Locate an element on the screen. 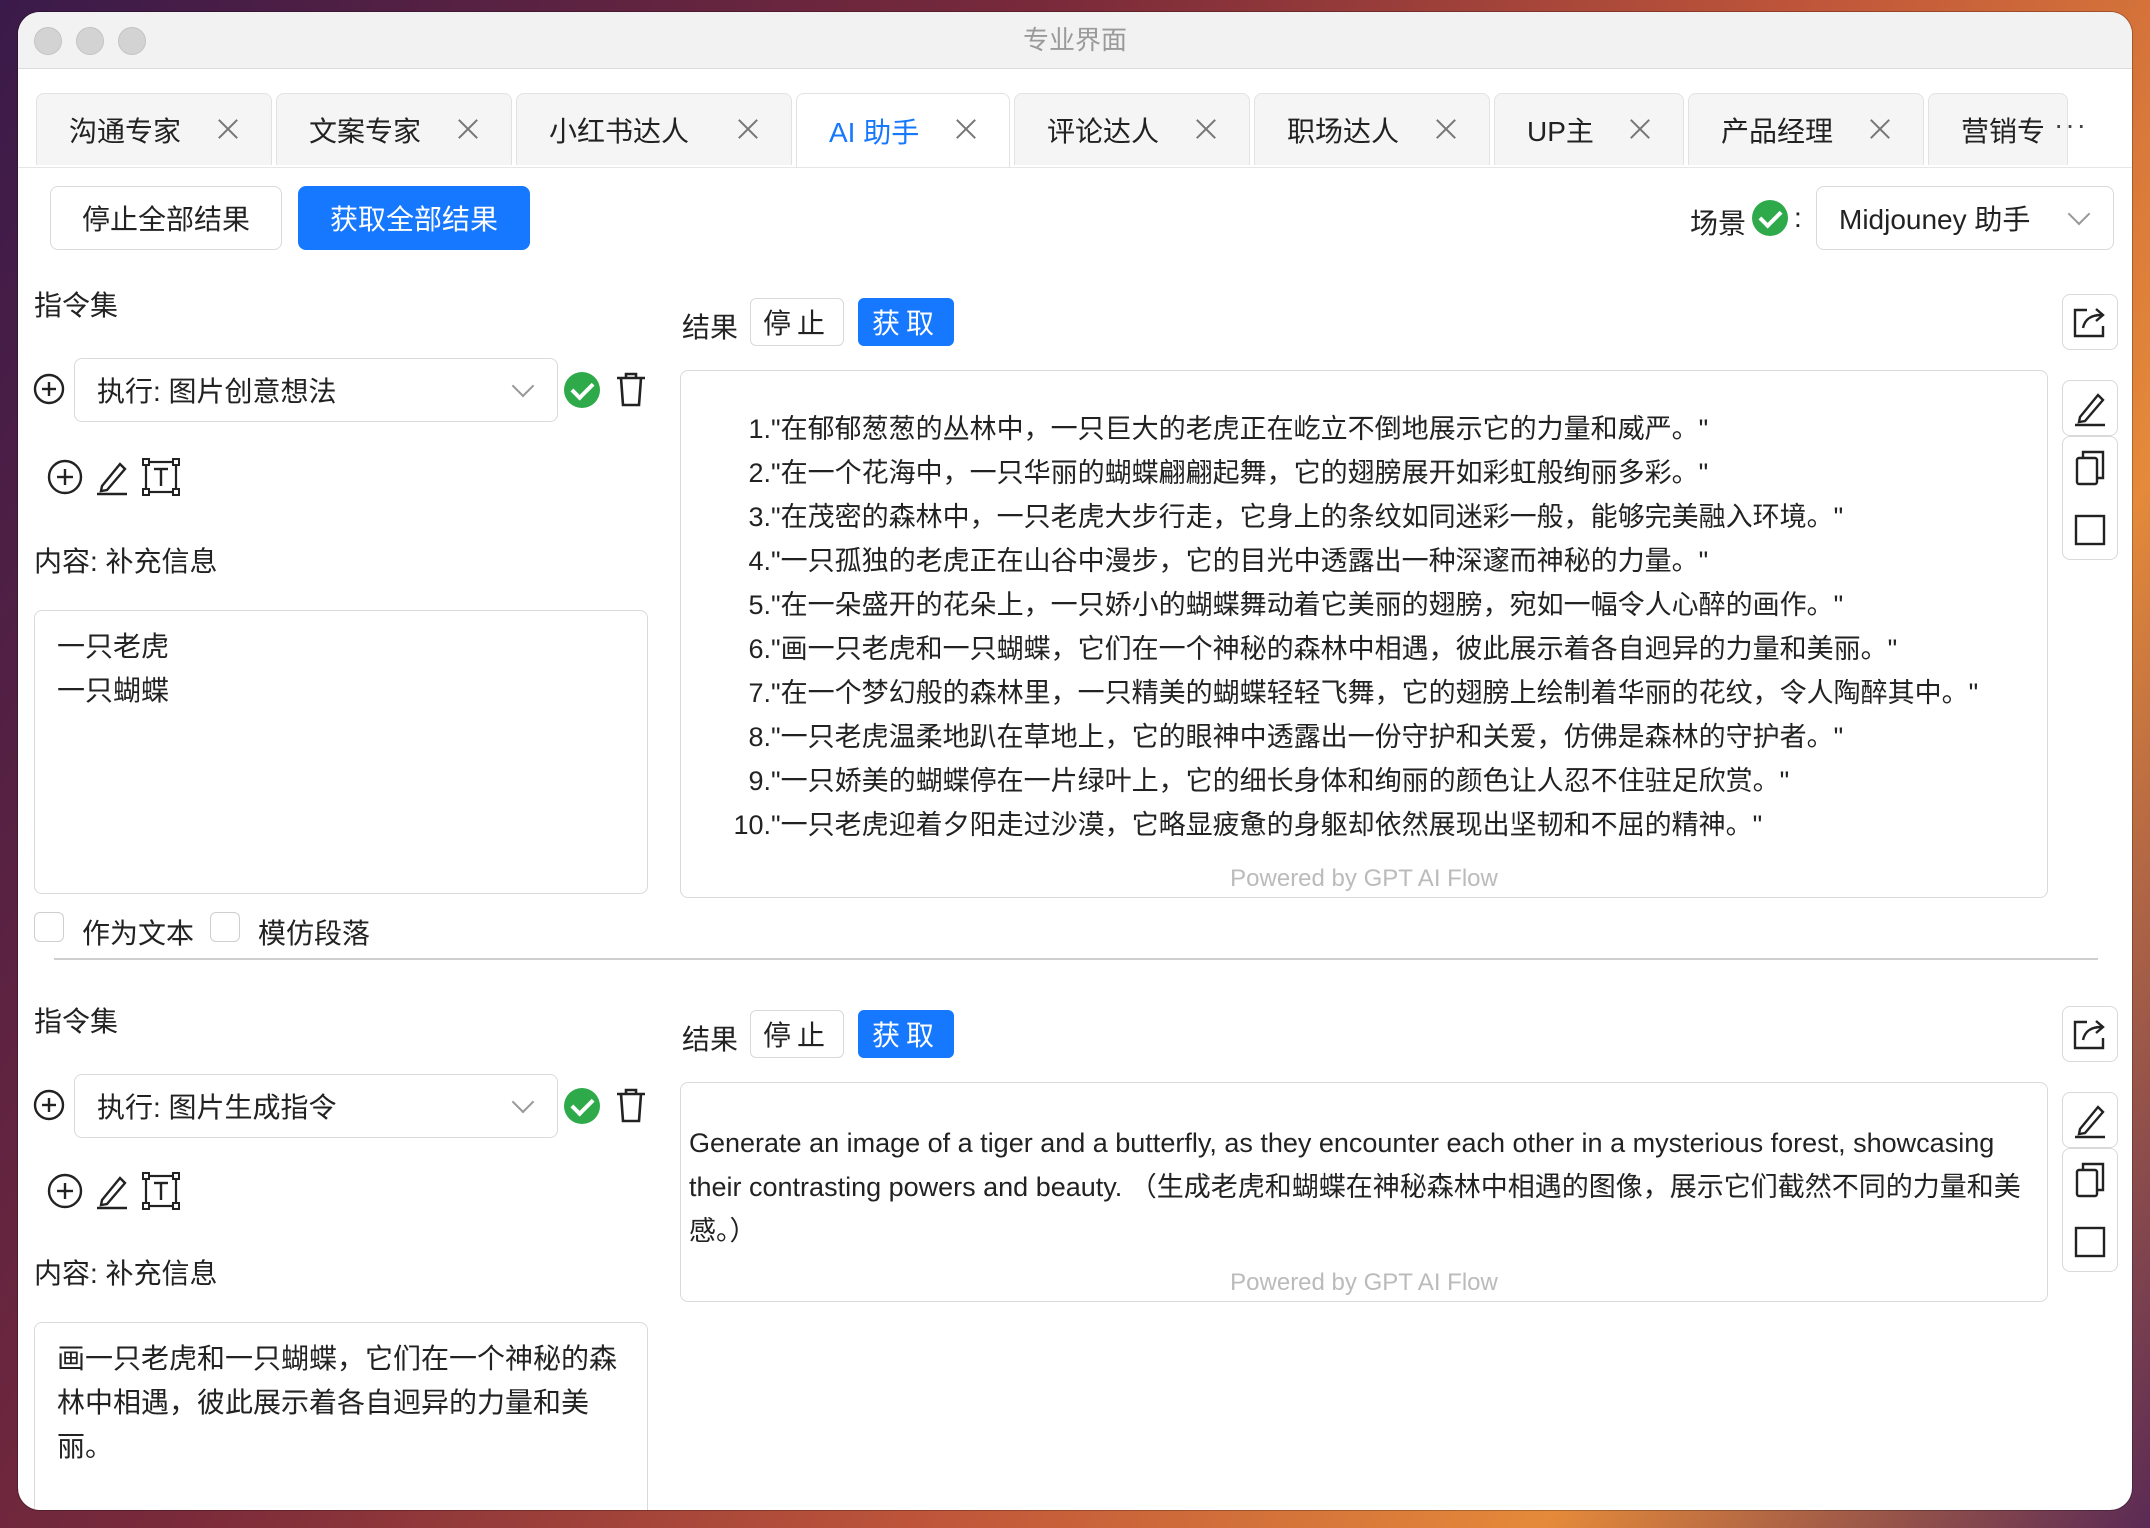 The width and height of the screenshot is (2150, 1528). share-icon is located at coordinates (2089, 1035).